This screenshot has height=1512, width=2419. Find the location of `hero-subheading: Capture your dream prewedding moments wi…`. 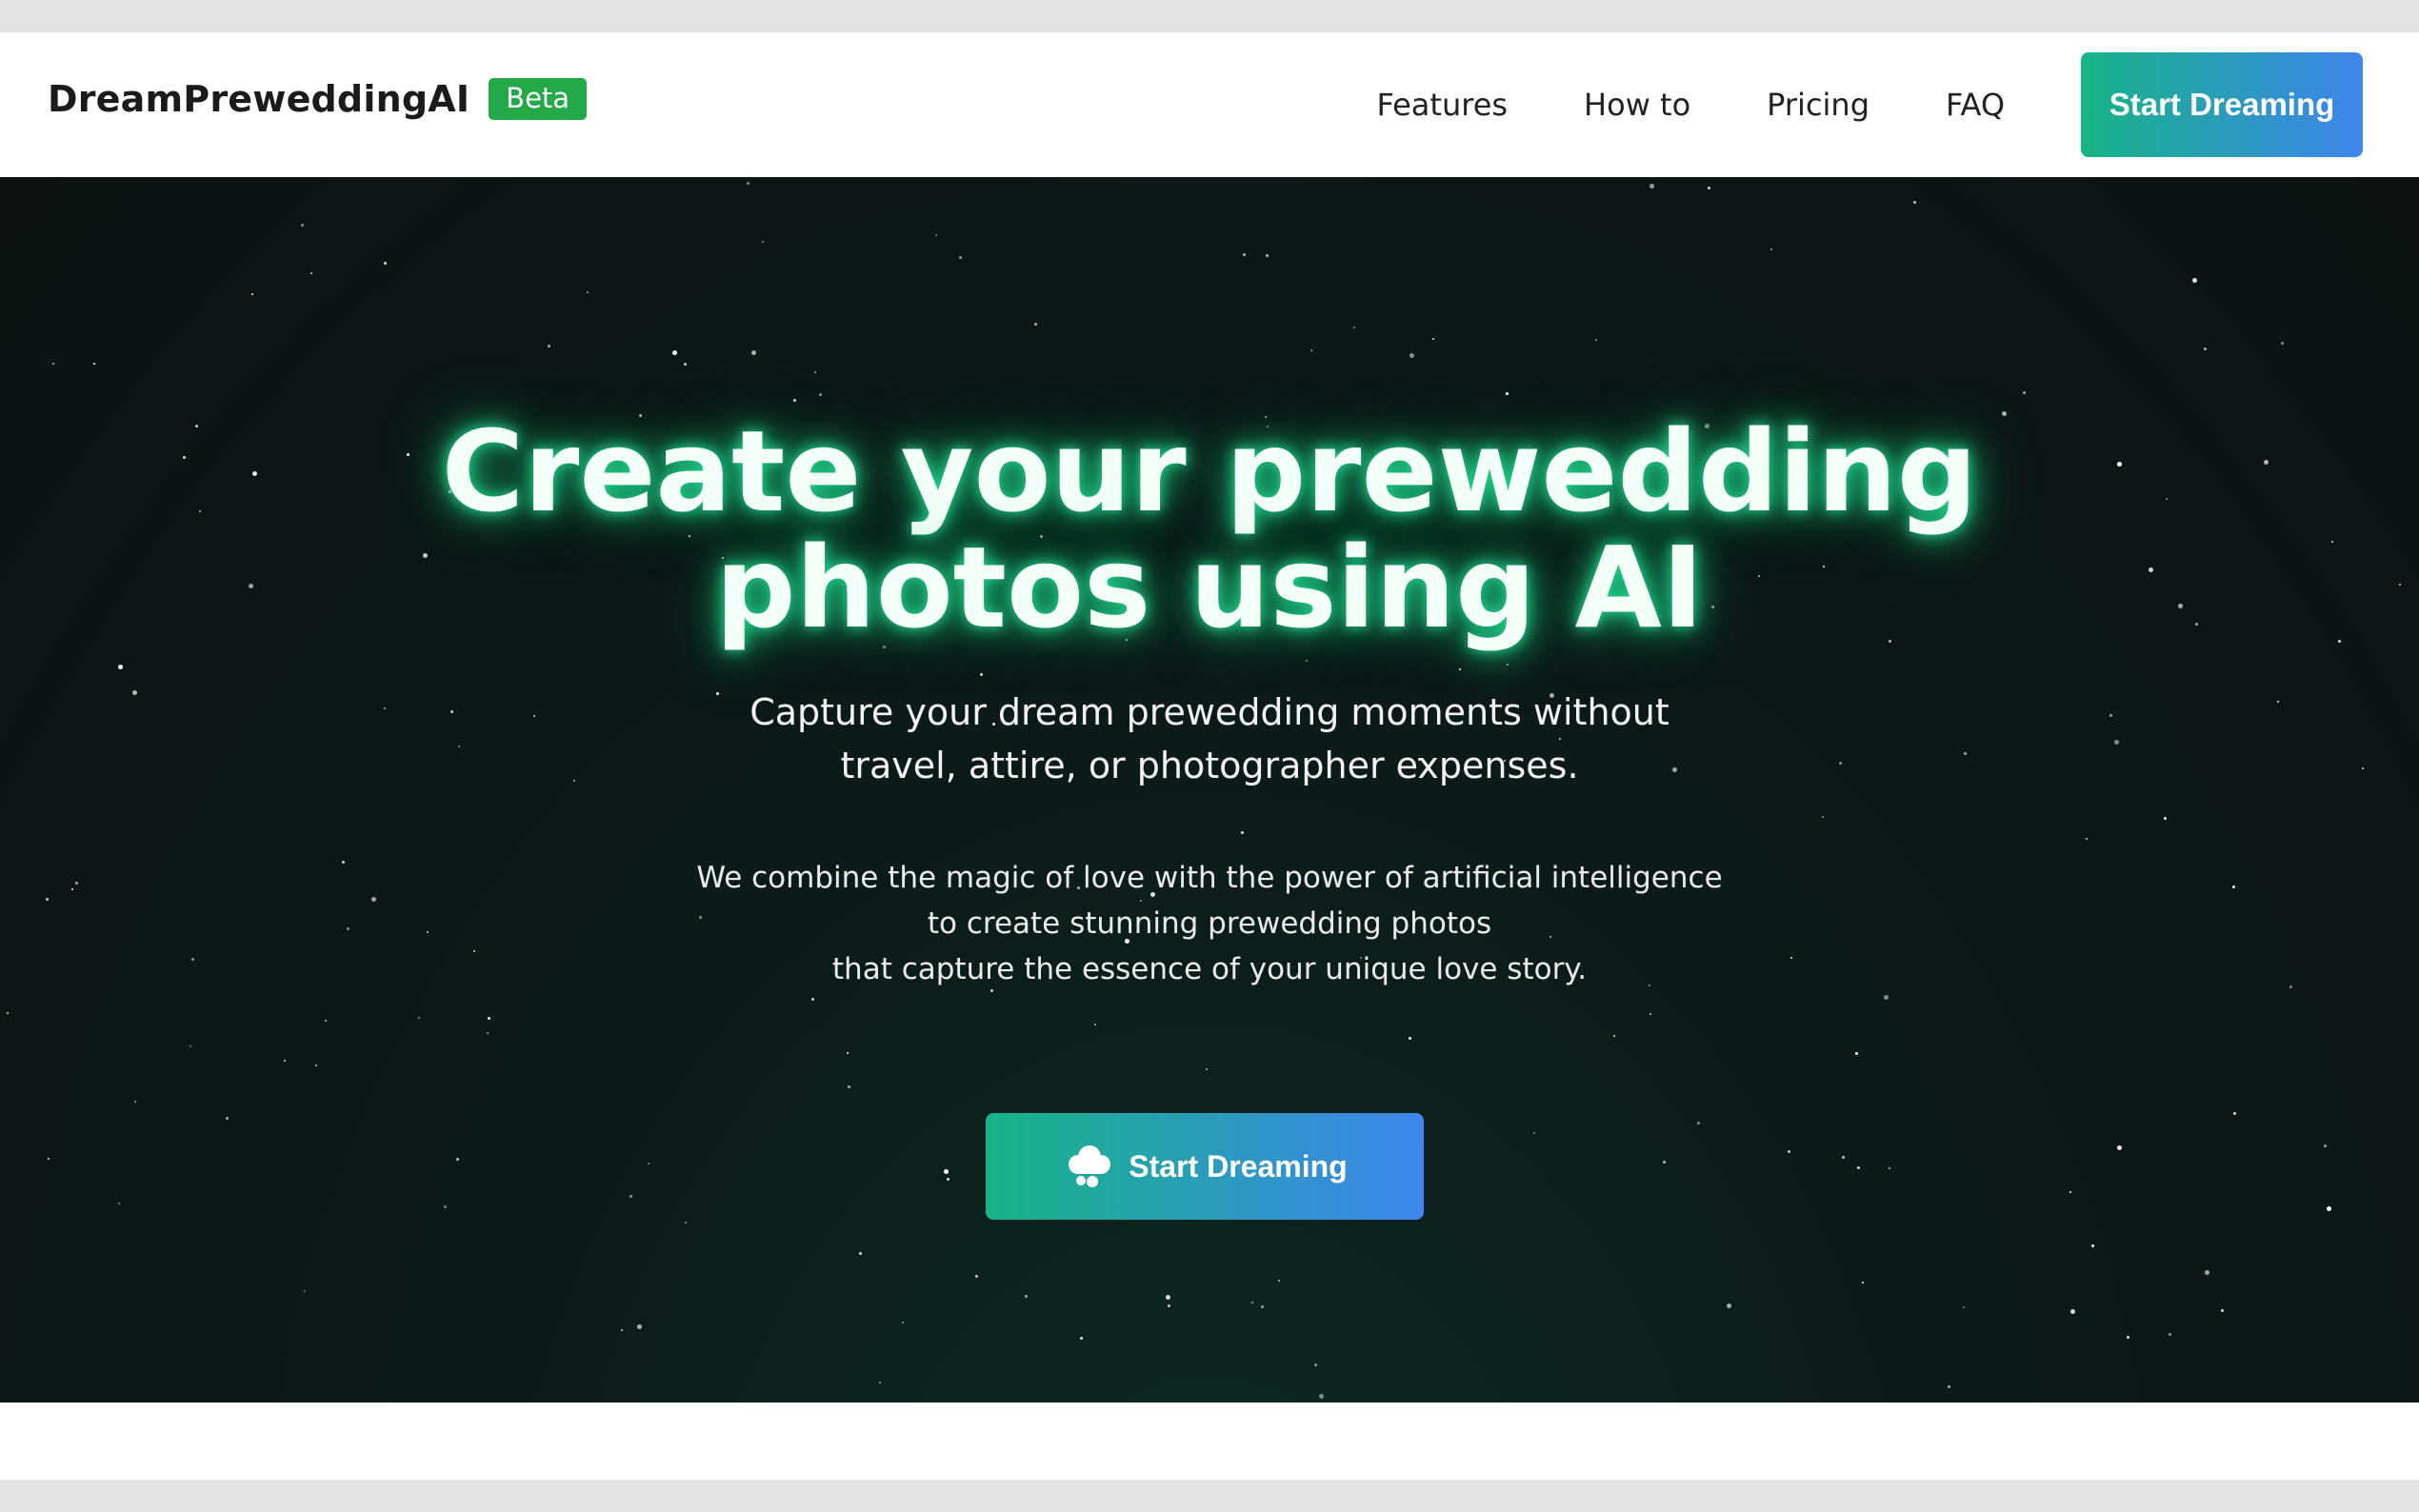

hero-subheading: Capture your dream prewedding moments wi… is located at coordinates (1209, 739).